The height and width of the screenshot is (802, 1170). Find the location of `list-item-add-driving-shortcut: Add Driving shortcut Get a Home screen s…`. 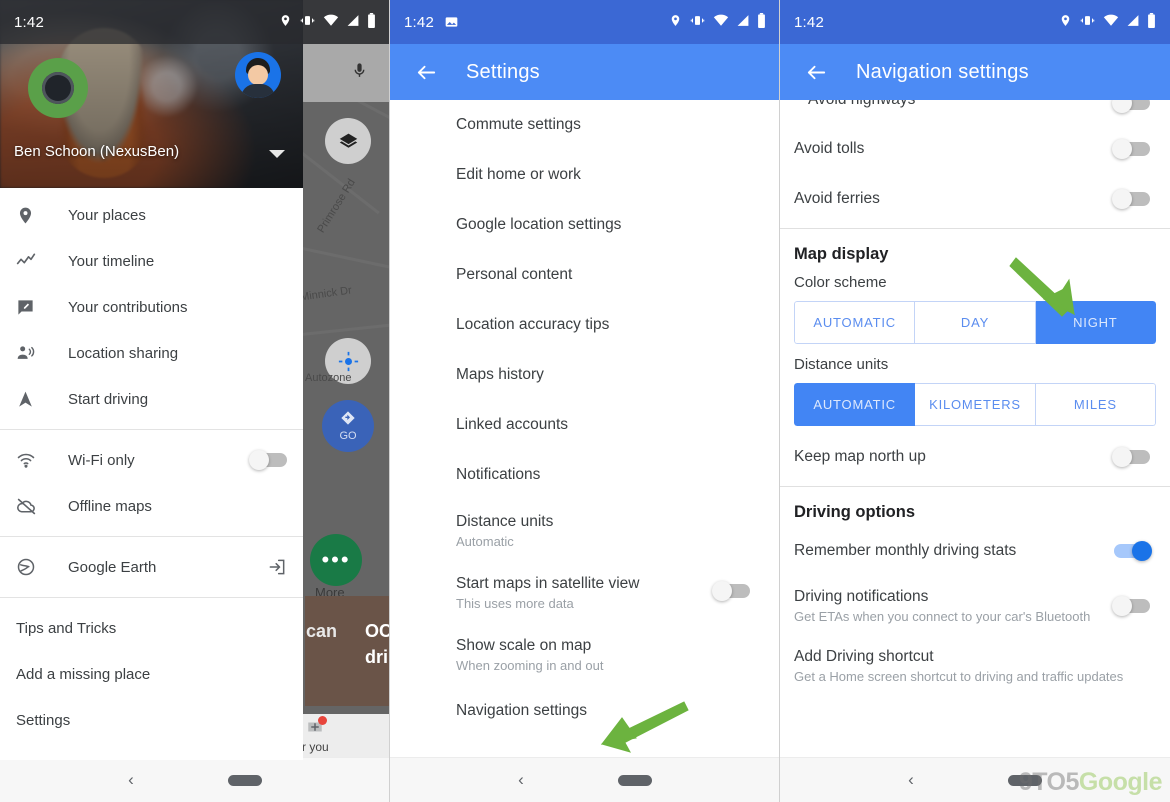

list-item-add-driving-shortcut: Add Driving shortcut Get a Home screen s… is located at coordinates (975, 666).